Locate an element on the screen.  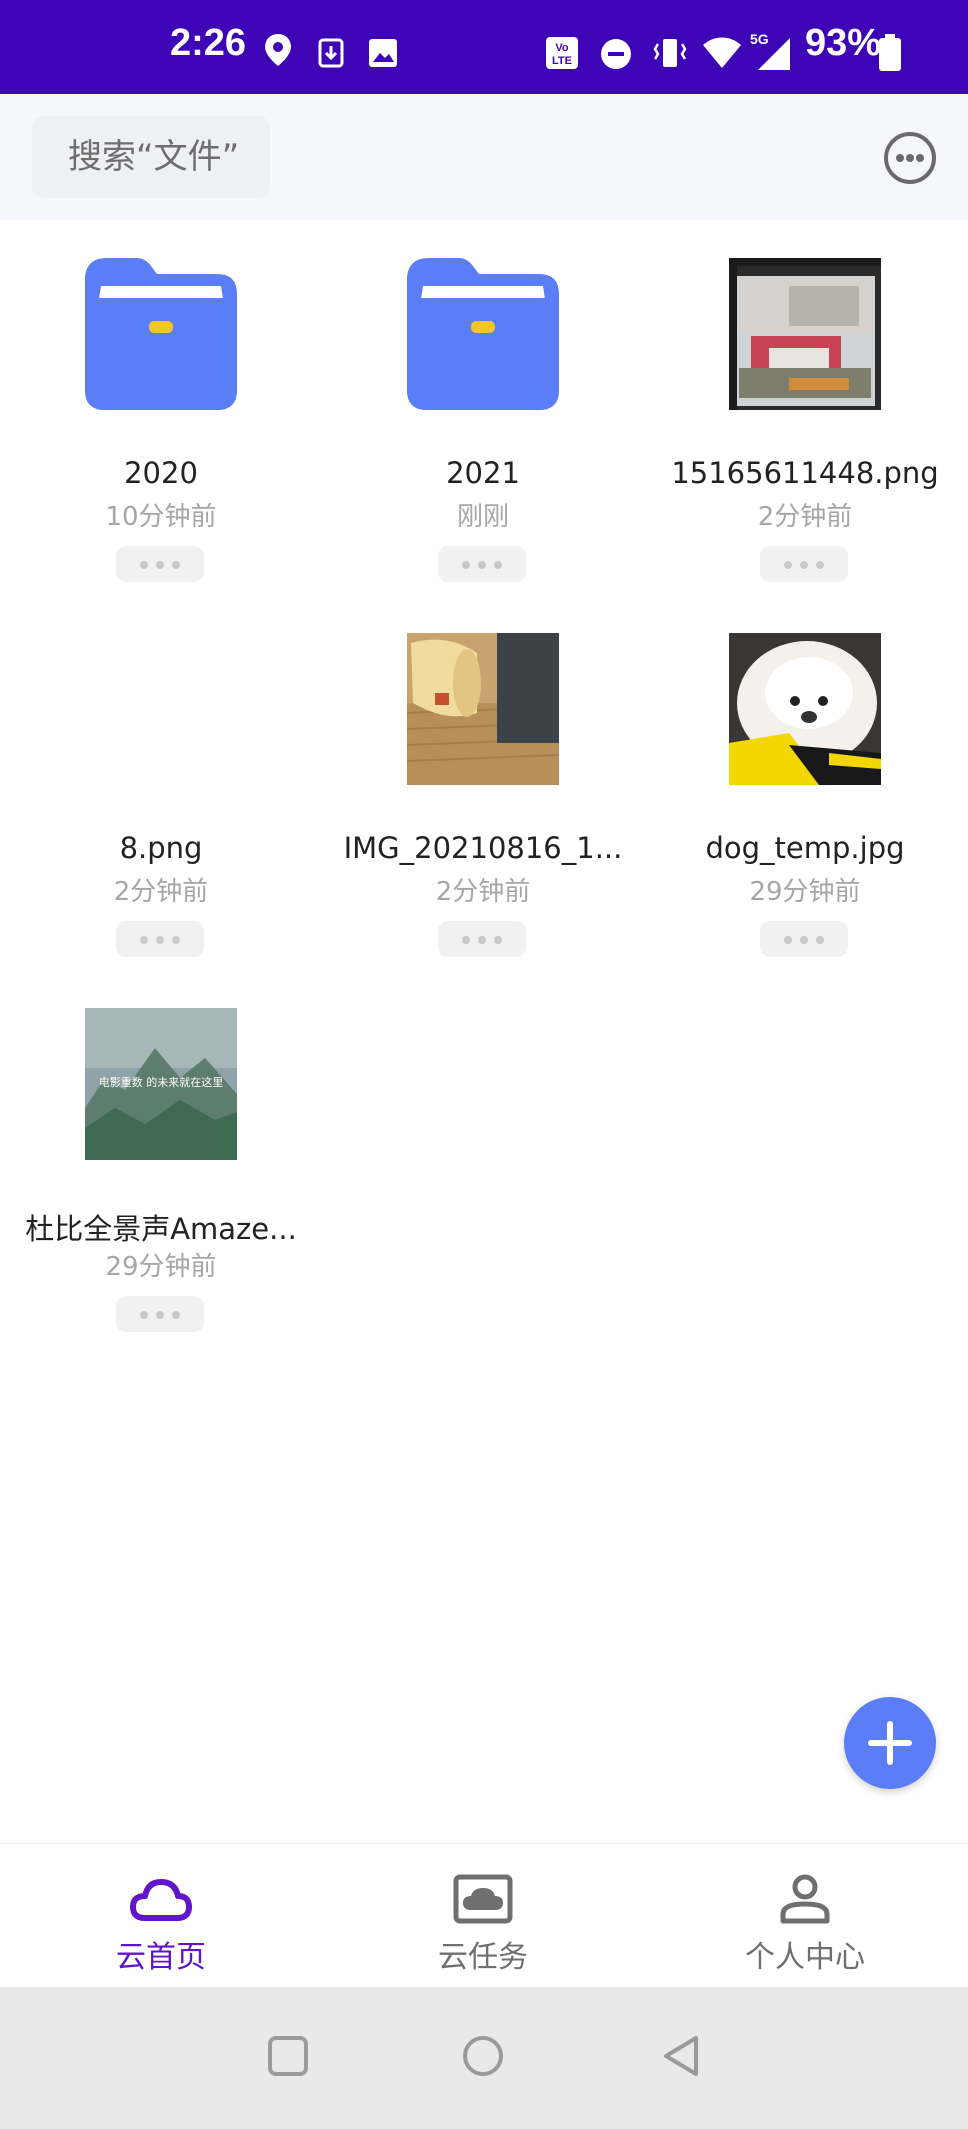
nav-item-cloud-home: 云首页 is located at coordinates (161, 1916).